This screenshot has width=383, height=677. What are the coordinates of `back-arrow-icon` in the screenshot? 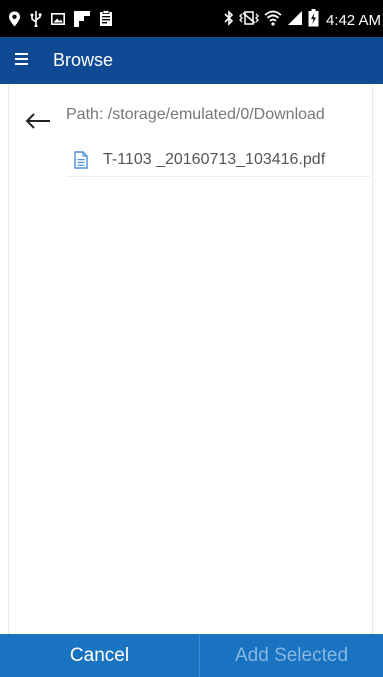 It's located at (38, 121).